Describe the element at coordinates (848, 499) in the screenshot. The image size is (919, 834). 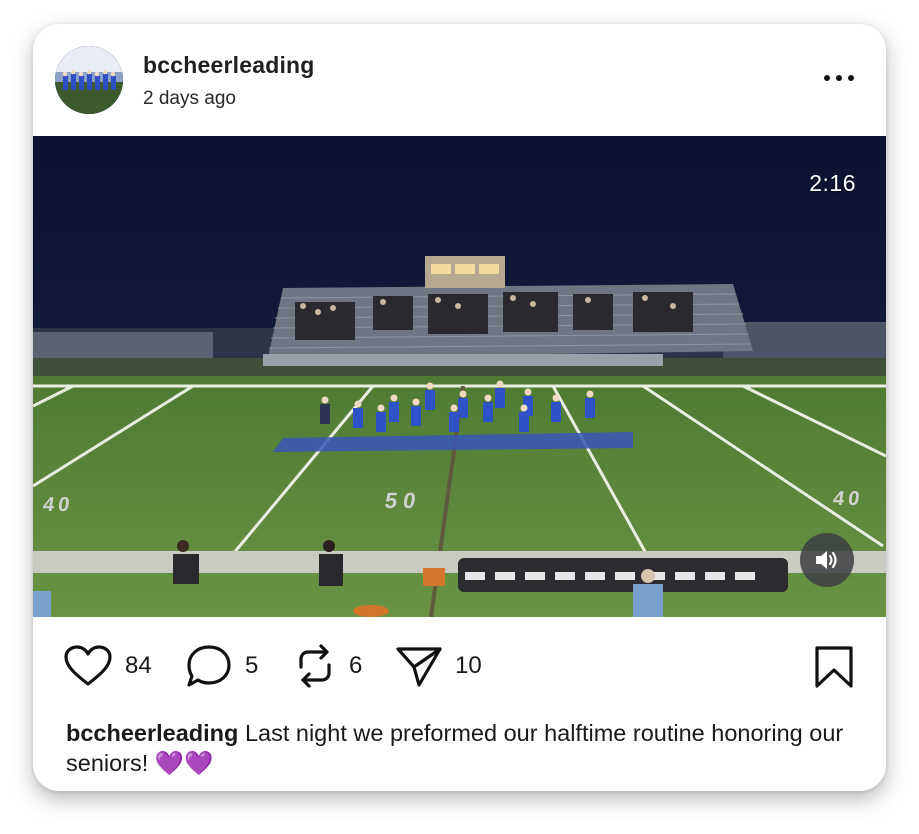
I see `field-number-40-right: 40` at that location.